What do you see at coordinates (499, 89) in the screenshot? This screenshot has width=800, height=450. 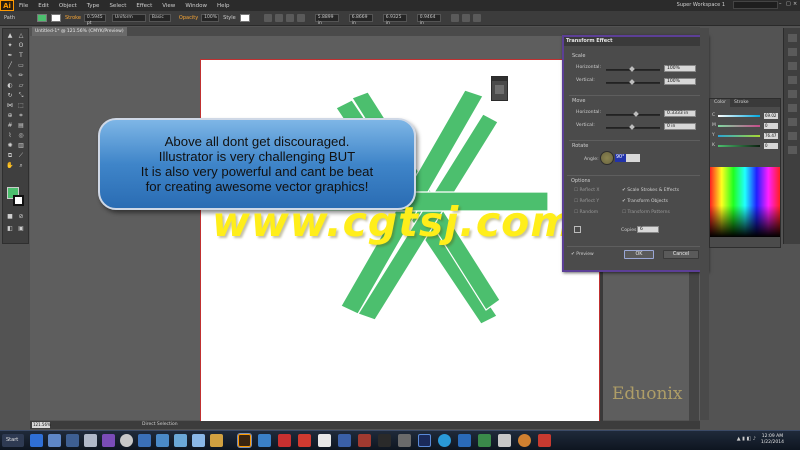 I see `artboard-icon` at bounding box center [499, 89].